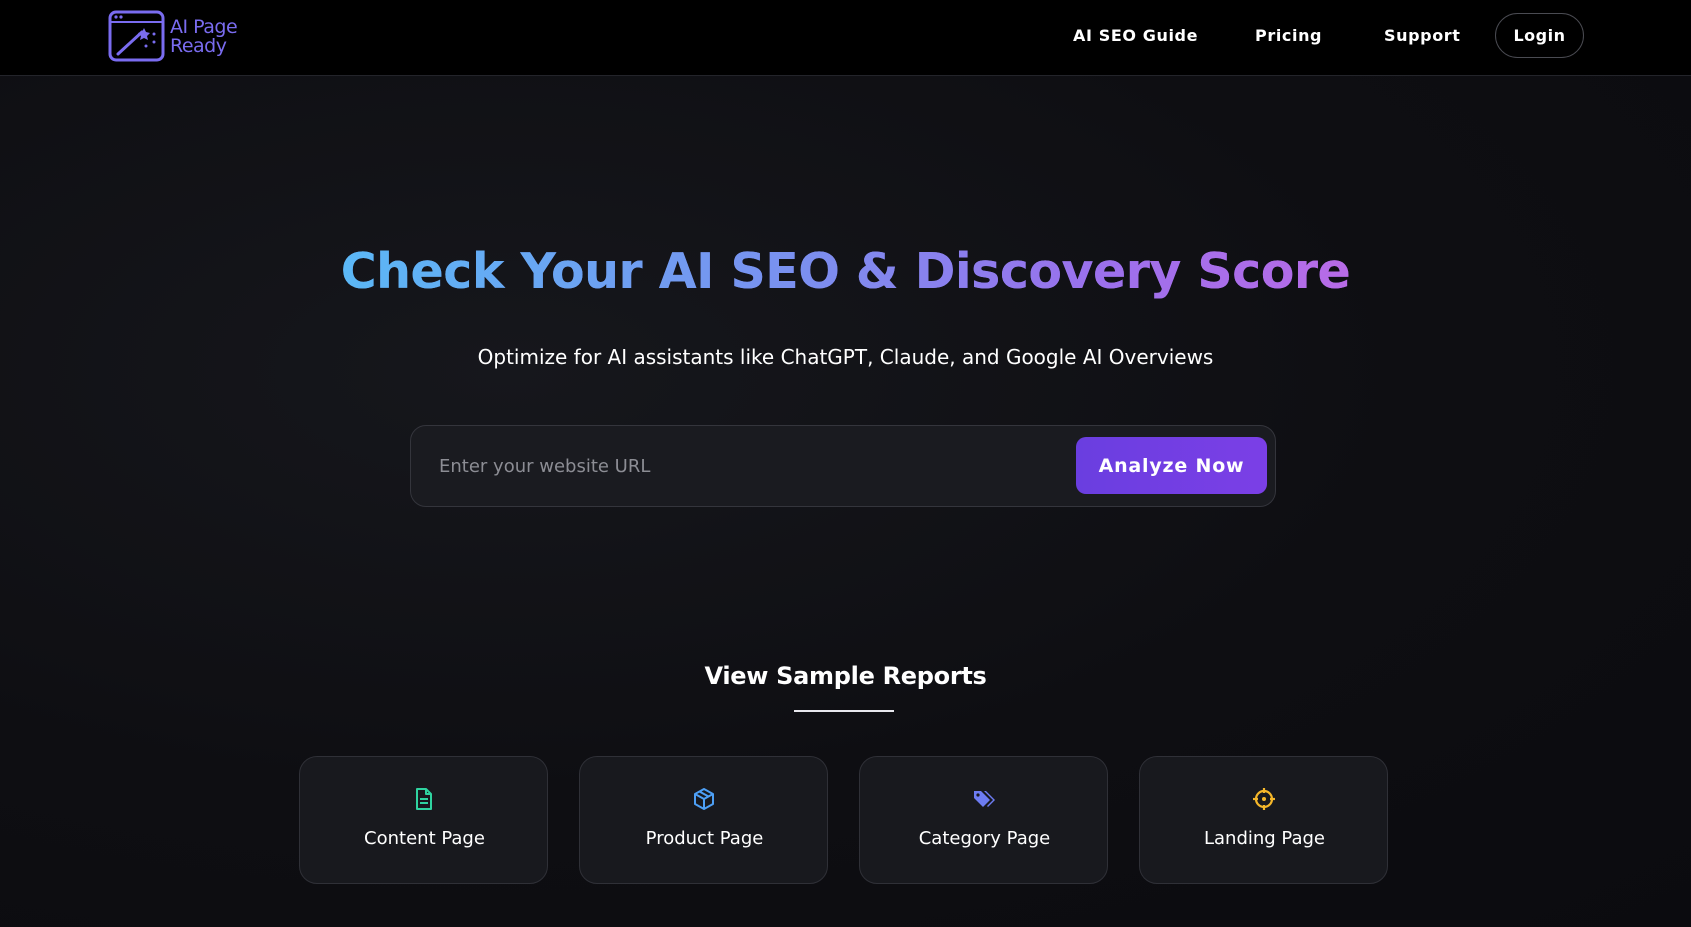  I want to click on sample-card-product-page: Product Page, so click(703, 820).